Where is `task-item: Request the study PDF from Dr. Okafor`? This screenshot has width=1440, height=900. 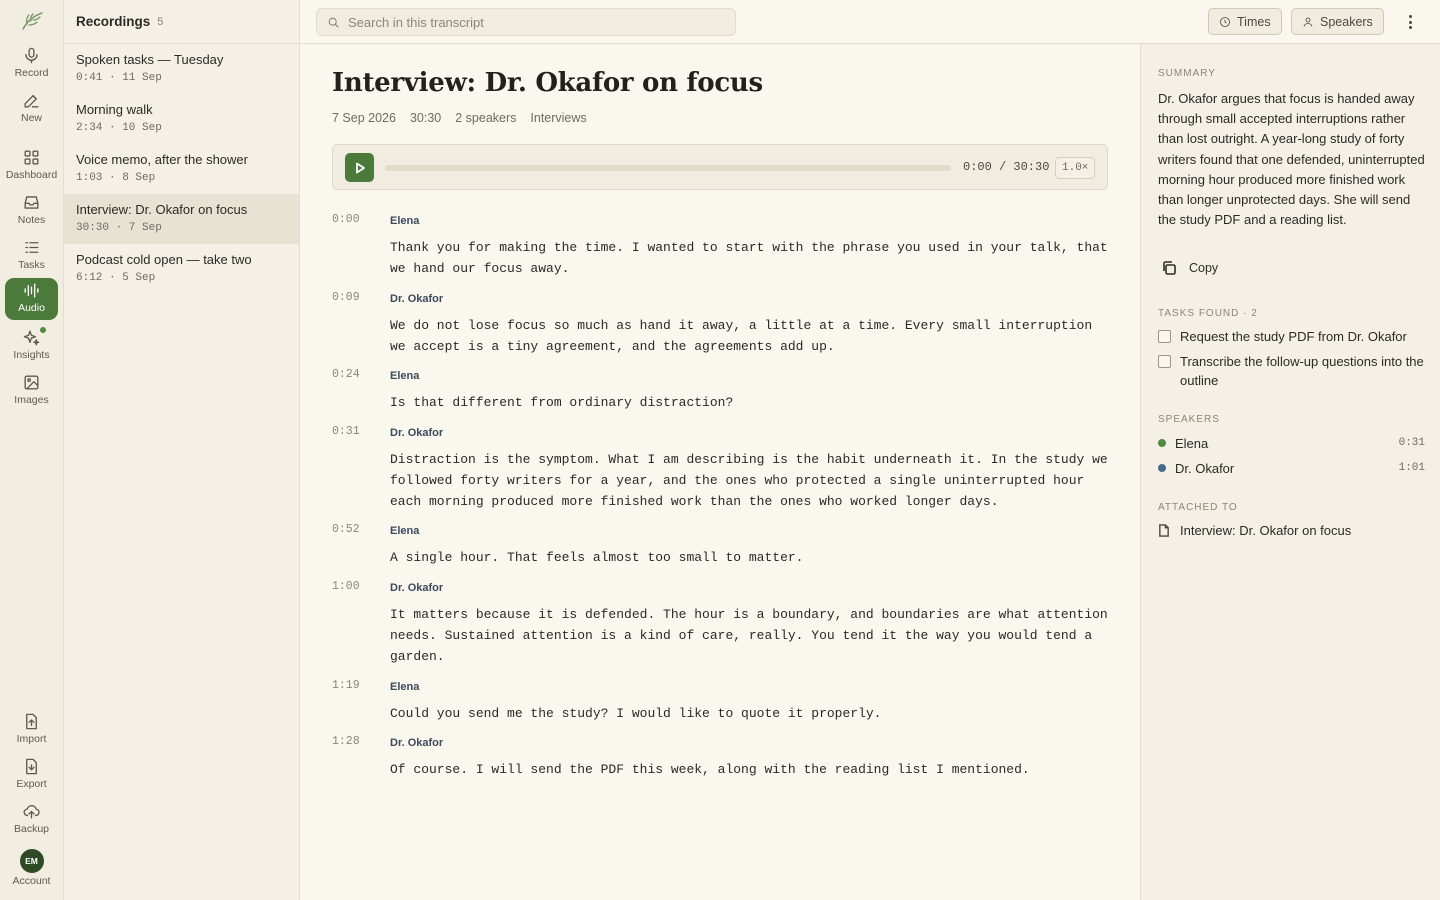 task-item: Request the study PDF from Dr. Okafor is located at coordinates (1292, 336).